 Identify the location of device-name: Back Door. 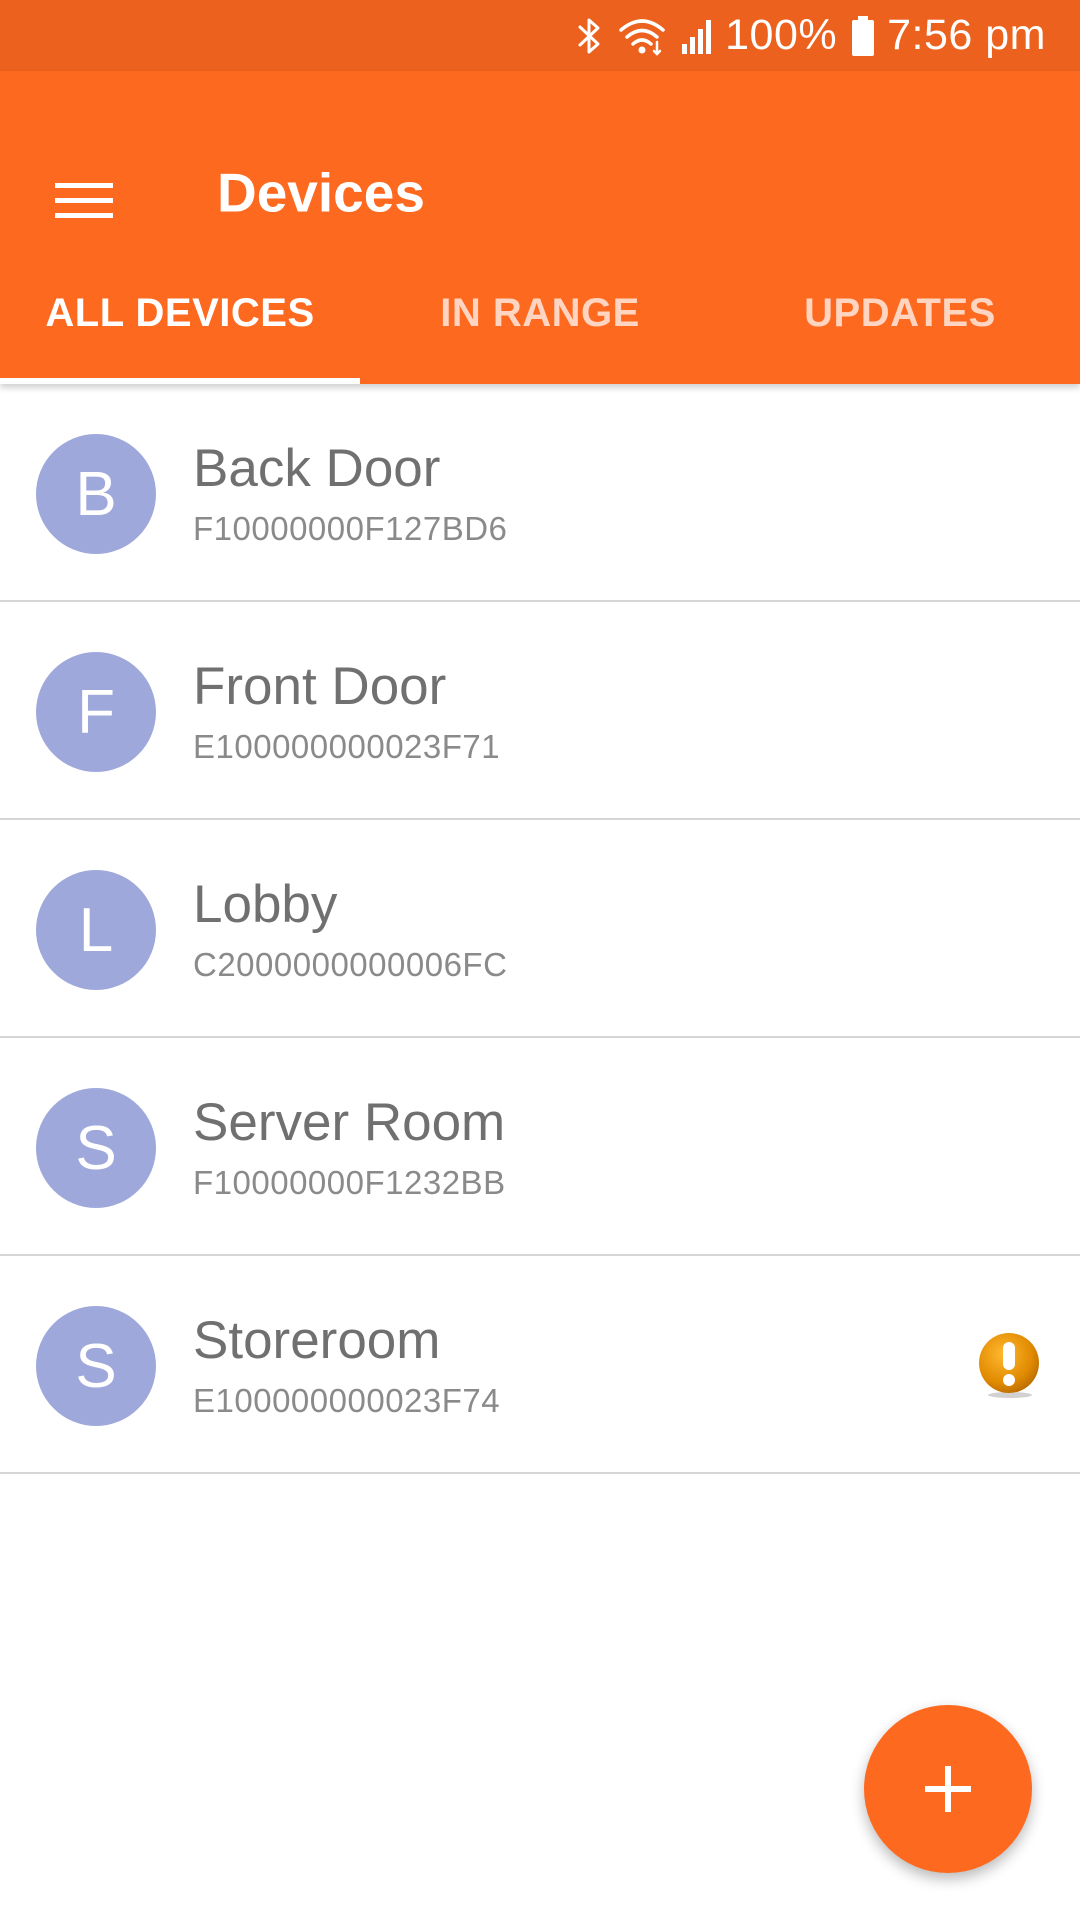
(317, 468).